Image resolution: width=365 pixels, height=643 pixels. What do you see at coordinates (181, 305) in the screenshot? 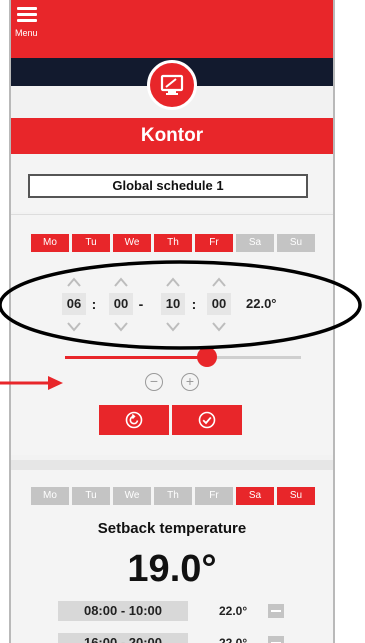
I see `highlight-ellipse` at bounding box center [181, 305].